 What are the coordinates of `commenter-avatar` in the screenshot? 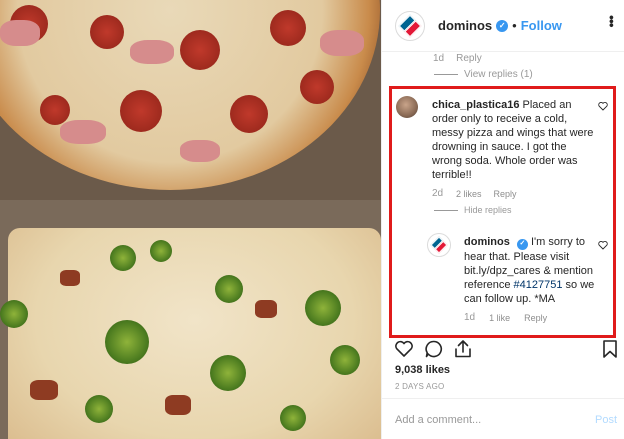 It's located at (407, 107).